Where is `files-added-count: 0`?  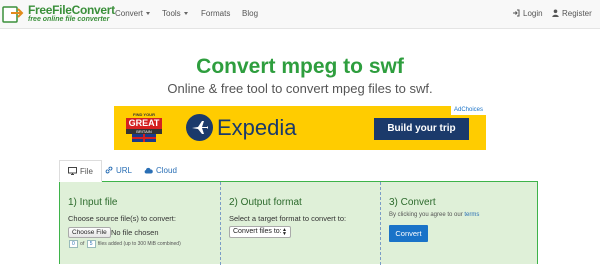 files-added-count: 0 is located at coordinates (73, 244).